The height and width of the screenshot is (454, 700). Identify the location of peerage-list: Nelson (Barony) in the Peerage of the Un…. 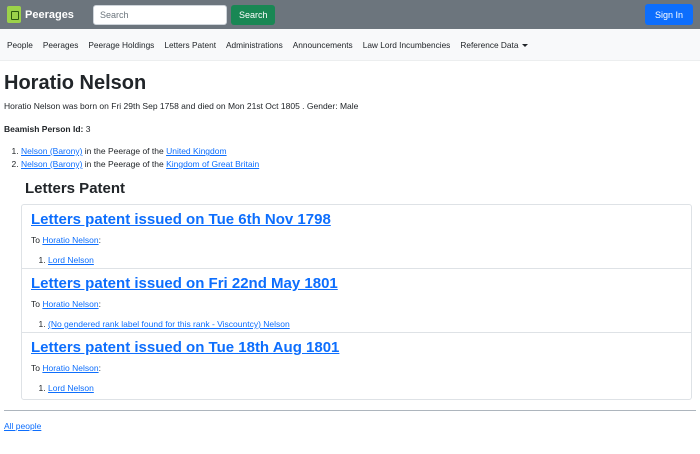
(350, 158).